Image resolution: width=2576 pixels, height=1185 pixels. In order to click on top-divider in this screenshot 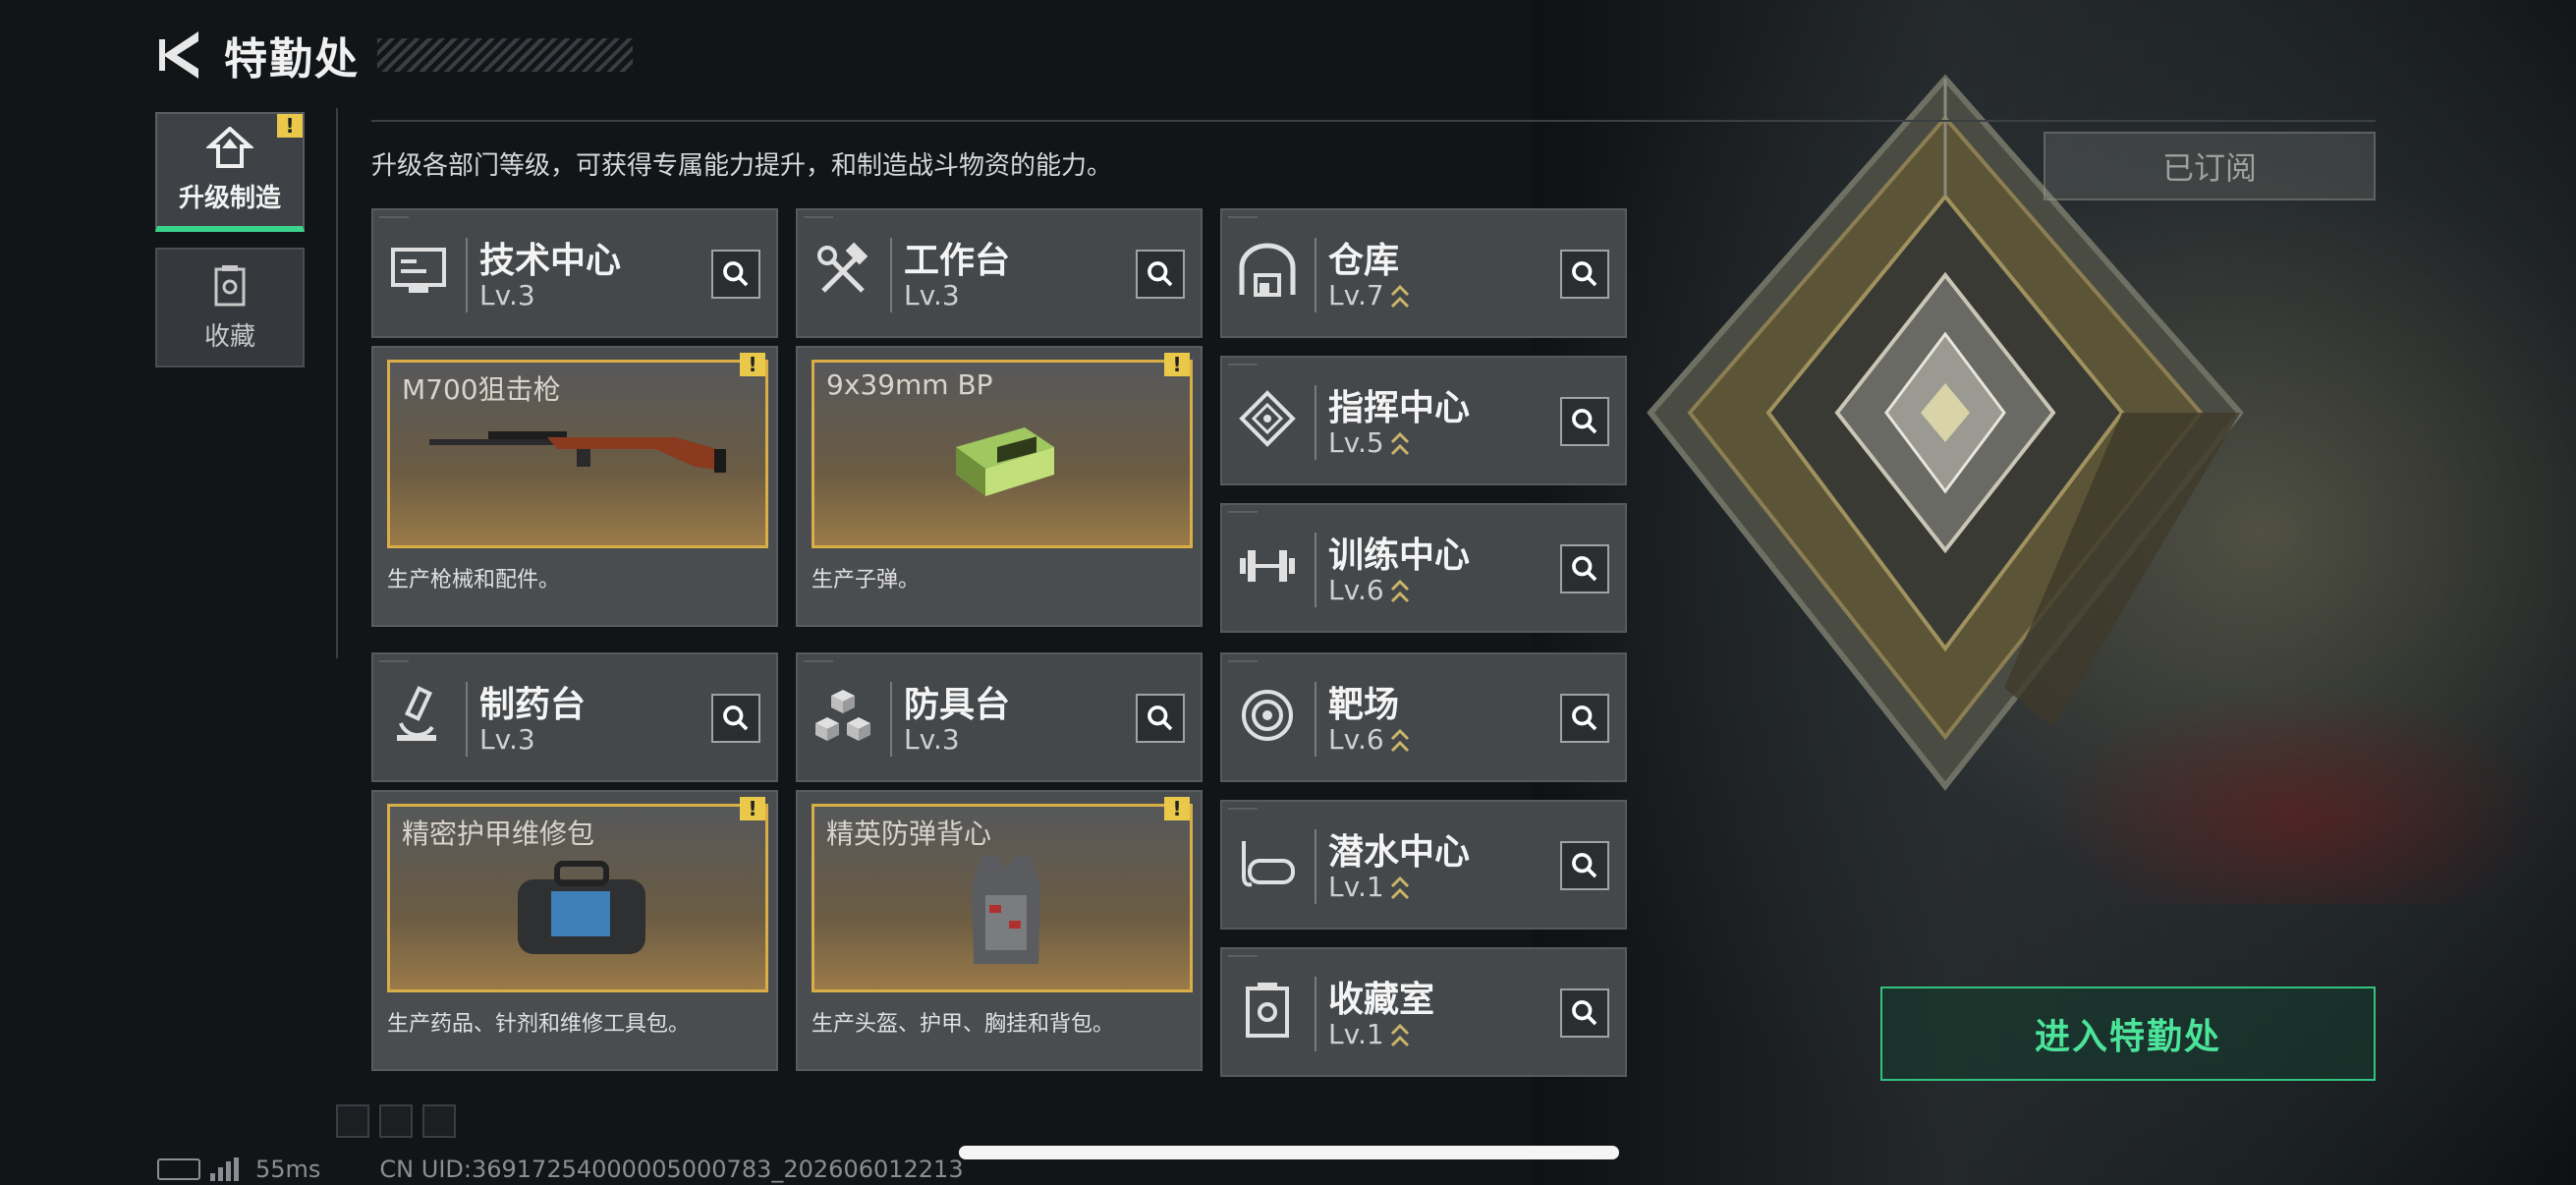, I will do `click(1373, 121)`.